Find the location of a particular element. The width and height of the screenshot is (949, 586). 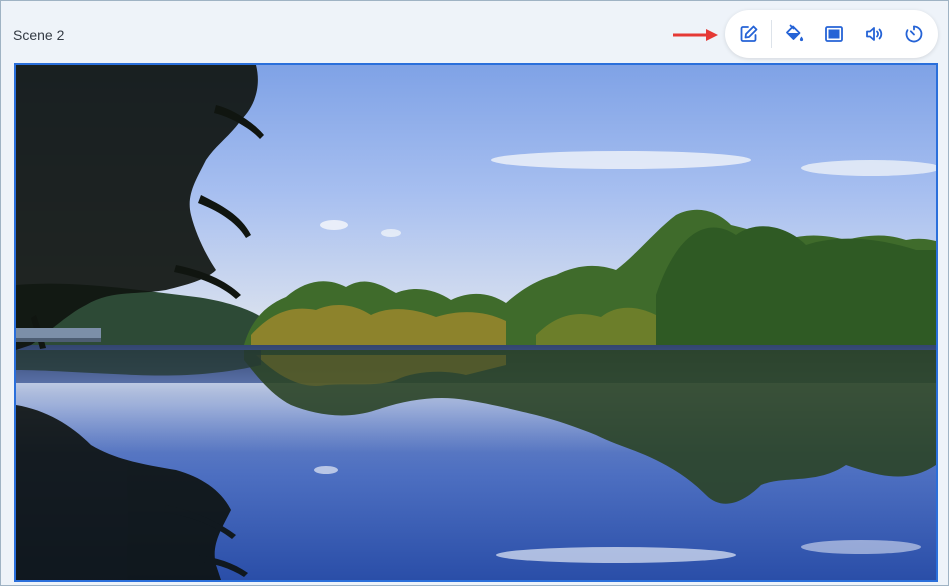

scene-toolbar is located at coordinates (831, 34).